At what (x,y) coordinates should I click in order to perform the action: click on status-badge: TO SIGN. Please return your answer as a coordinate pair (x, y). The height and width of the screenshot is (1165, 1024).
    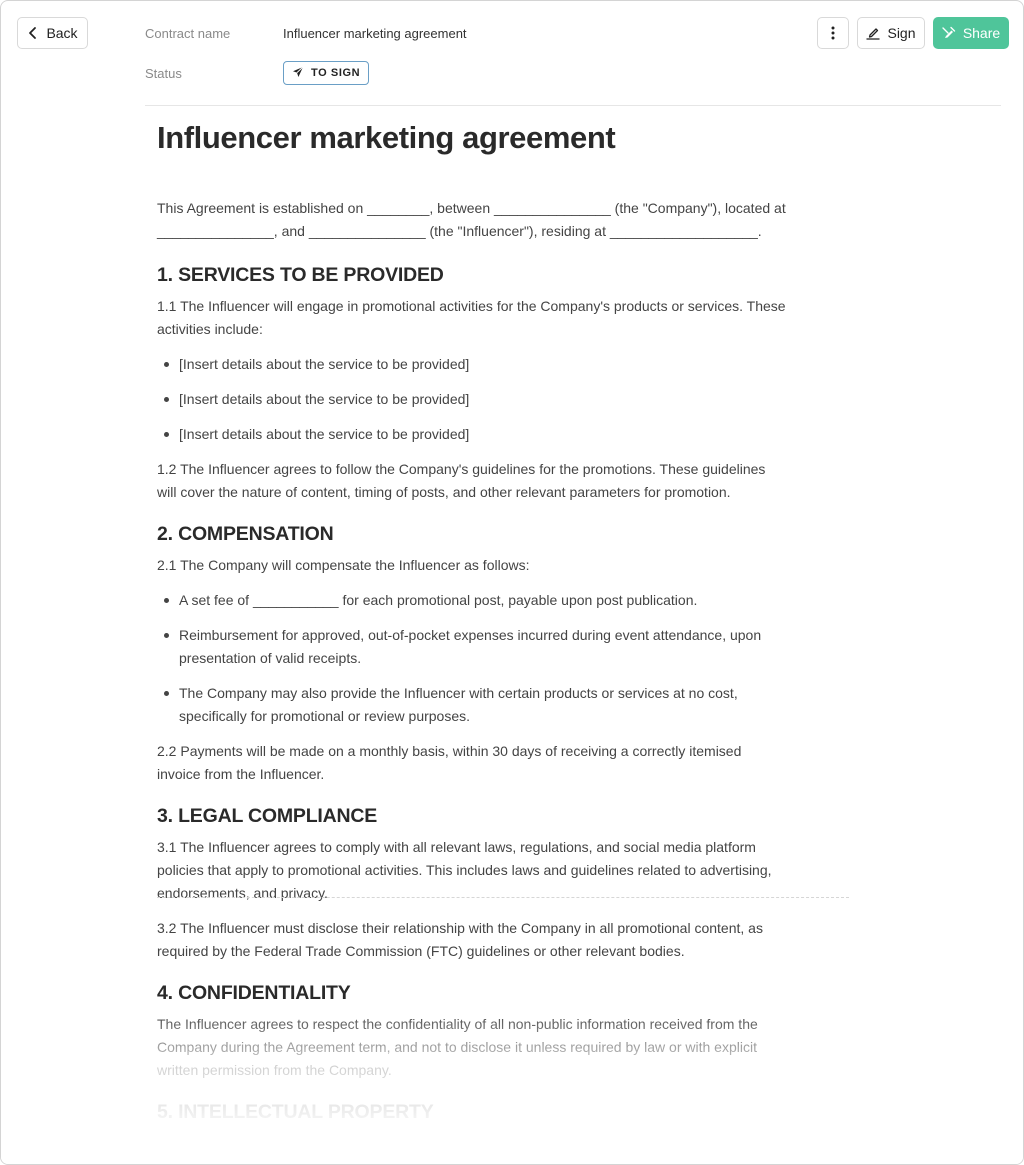
    Looking at the image, I should click on (326, 73).